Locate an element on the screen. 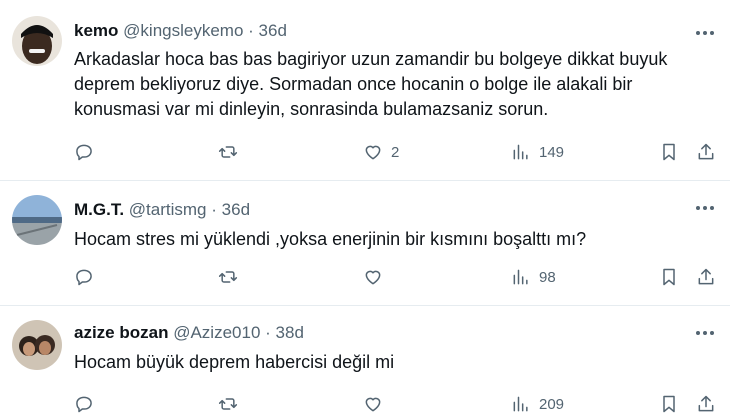 This screenshot has height=420, width=730. action-bar: 209 is located at coordinates (365, 404).